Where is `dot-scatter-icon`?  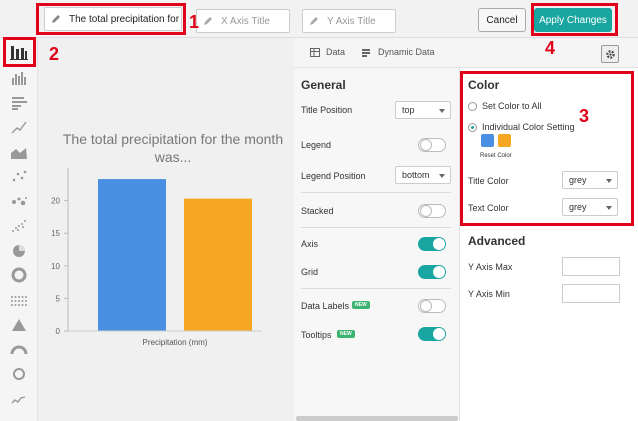
dot-scatter-icon is located at coordinates (19, 226).